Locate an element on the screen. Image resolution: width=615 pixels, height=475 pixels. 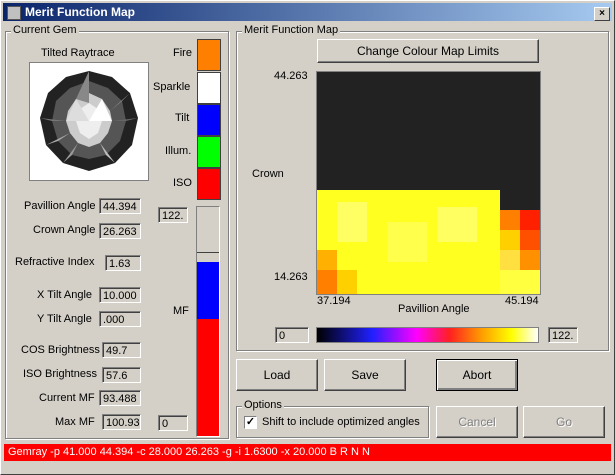
close-icon: × is located at coordinates (602, 14).